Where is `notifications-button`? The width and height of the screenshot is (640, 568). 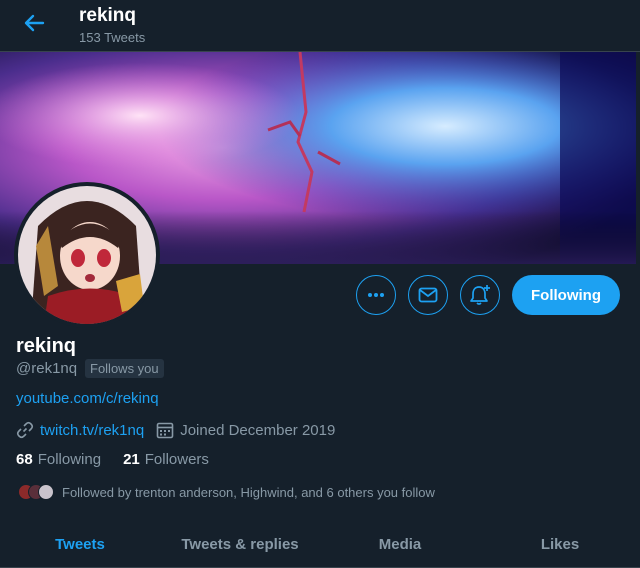
notifications-button is located at coordinates (480, 295).